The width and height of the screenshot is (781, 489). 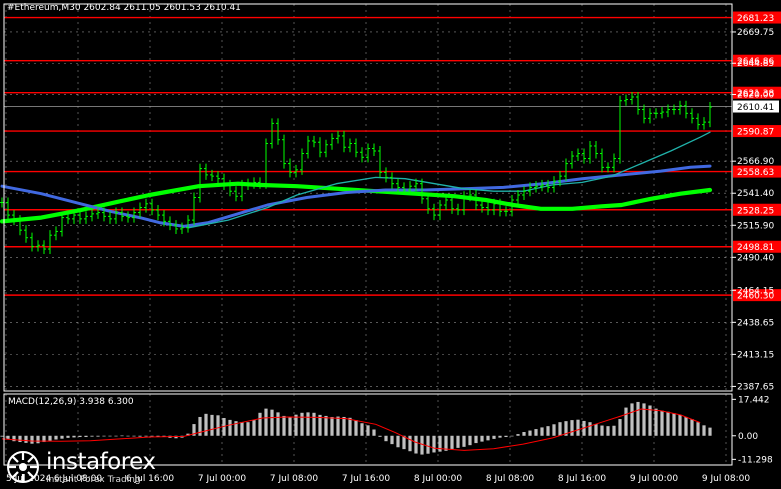 I want to click on y-tick-label: 2515.90, so click(x=755, y=226).